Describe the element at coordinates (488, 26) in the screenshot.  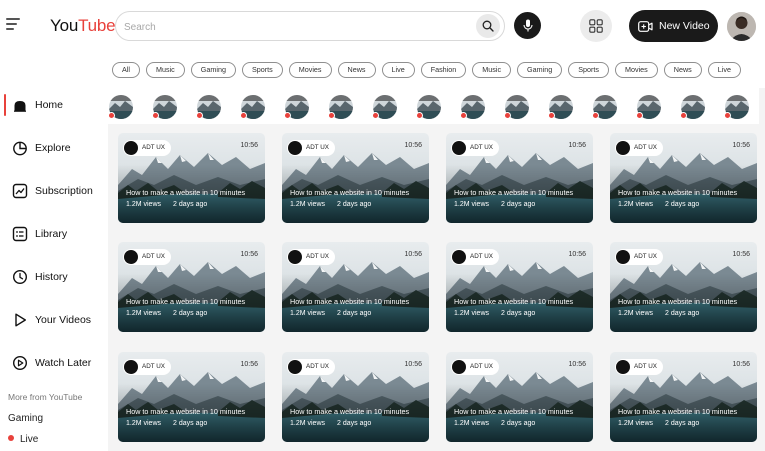
I see `search-button` at that location.